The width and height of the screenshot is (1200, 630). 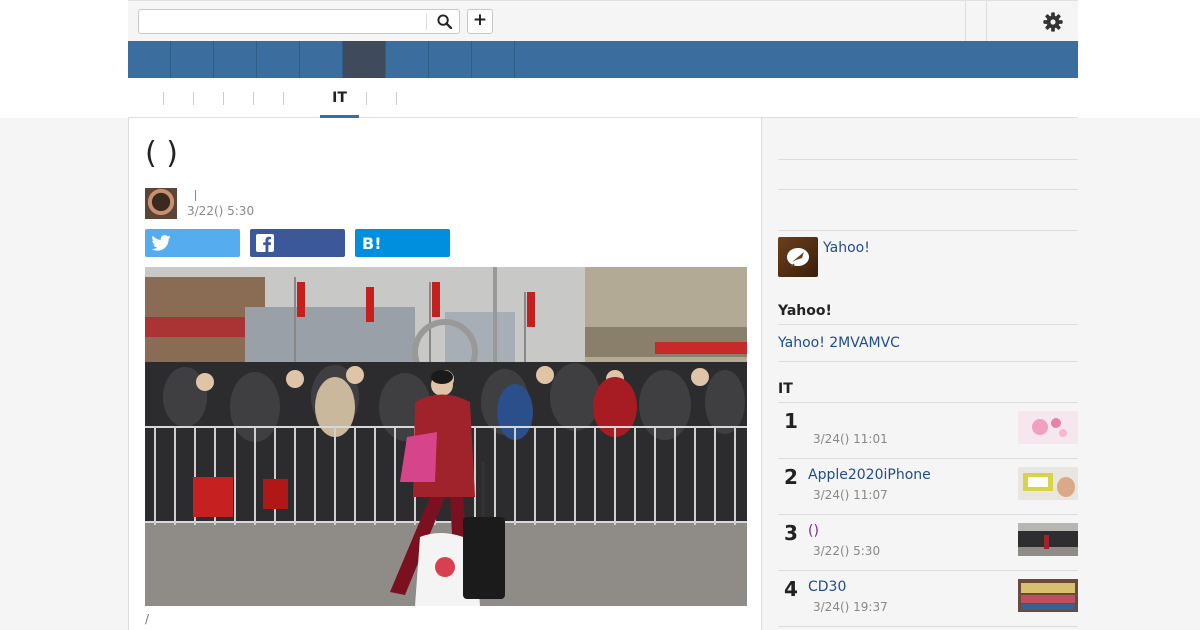 I want to click on ranking-item: 2 Apple2020iPhone 3/24() 11:07, so click(x=928, y=487).